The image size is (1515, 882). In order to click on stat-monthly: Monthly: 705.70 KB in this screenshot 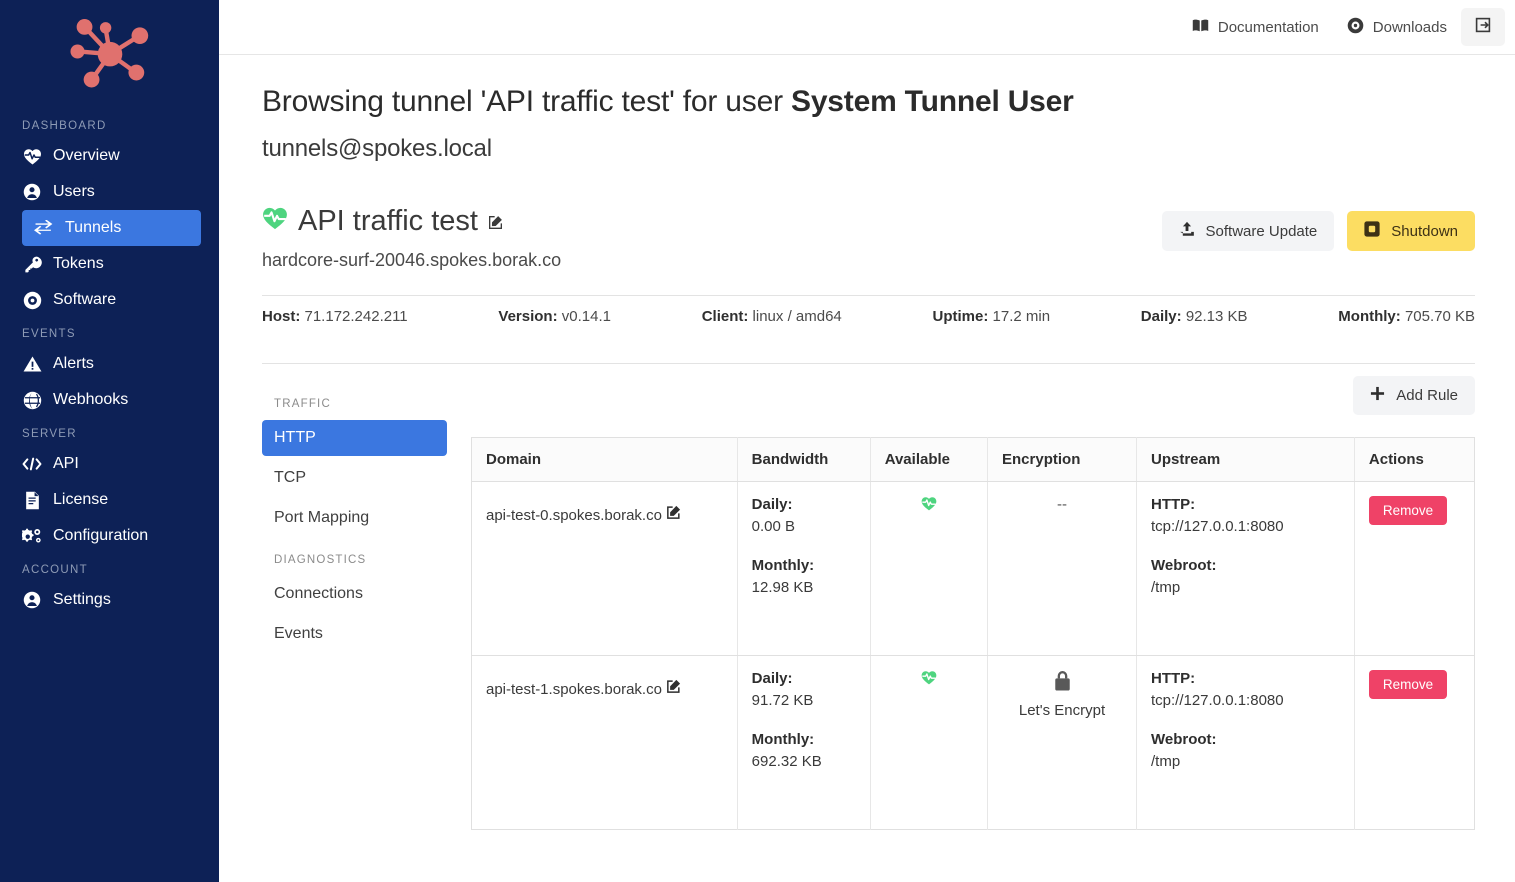, I will do `click(1406, 316)`.